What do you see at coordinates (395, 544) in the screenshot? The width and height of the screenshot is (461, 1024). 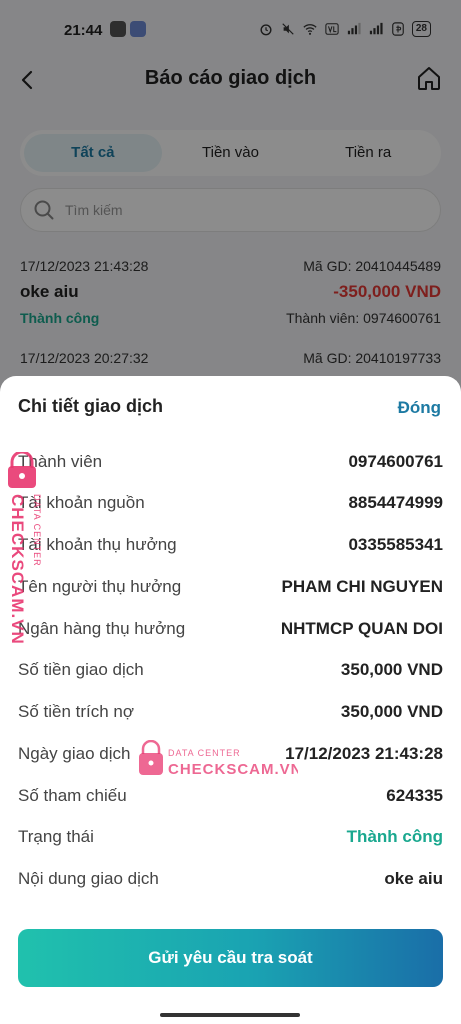 I see `detail-value: 0335585341` at bounding box center [395, 544].